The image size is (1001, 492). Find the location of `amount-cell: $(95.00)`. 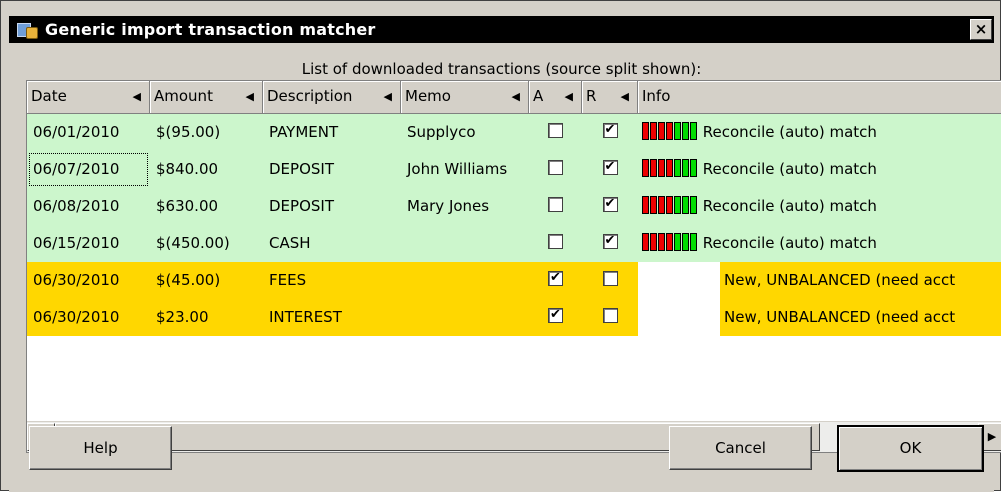

amount-cell: $(95.00) is located at coordinates (206, 132).